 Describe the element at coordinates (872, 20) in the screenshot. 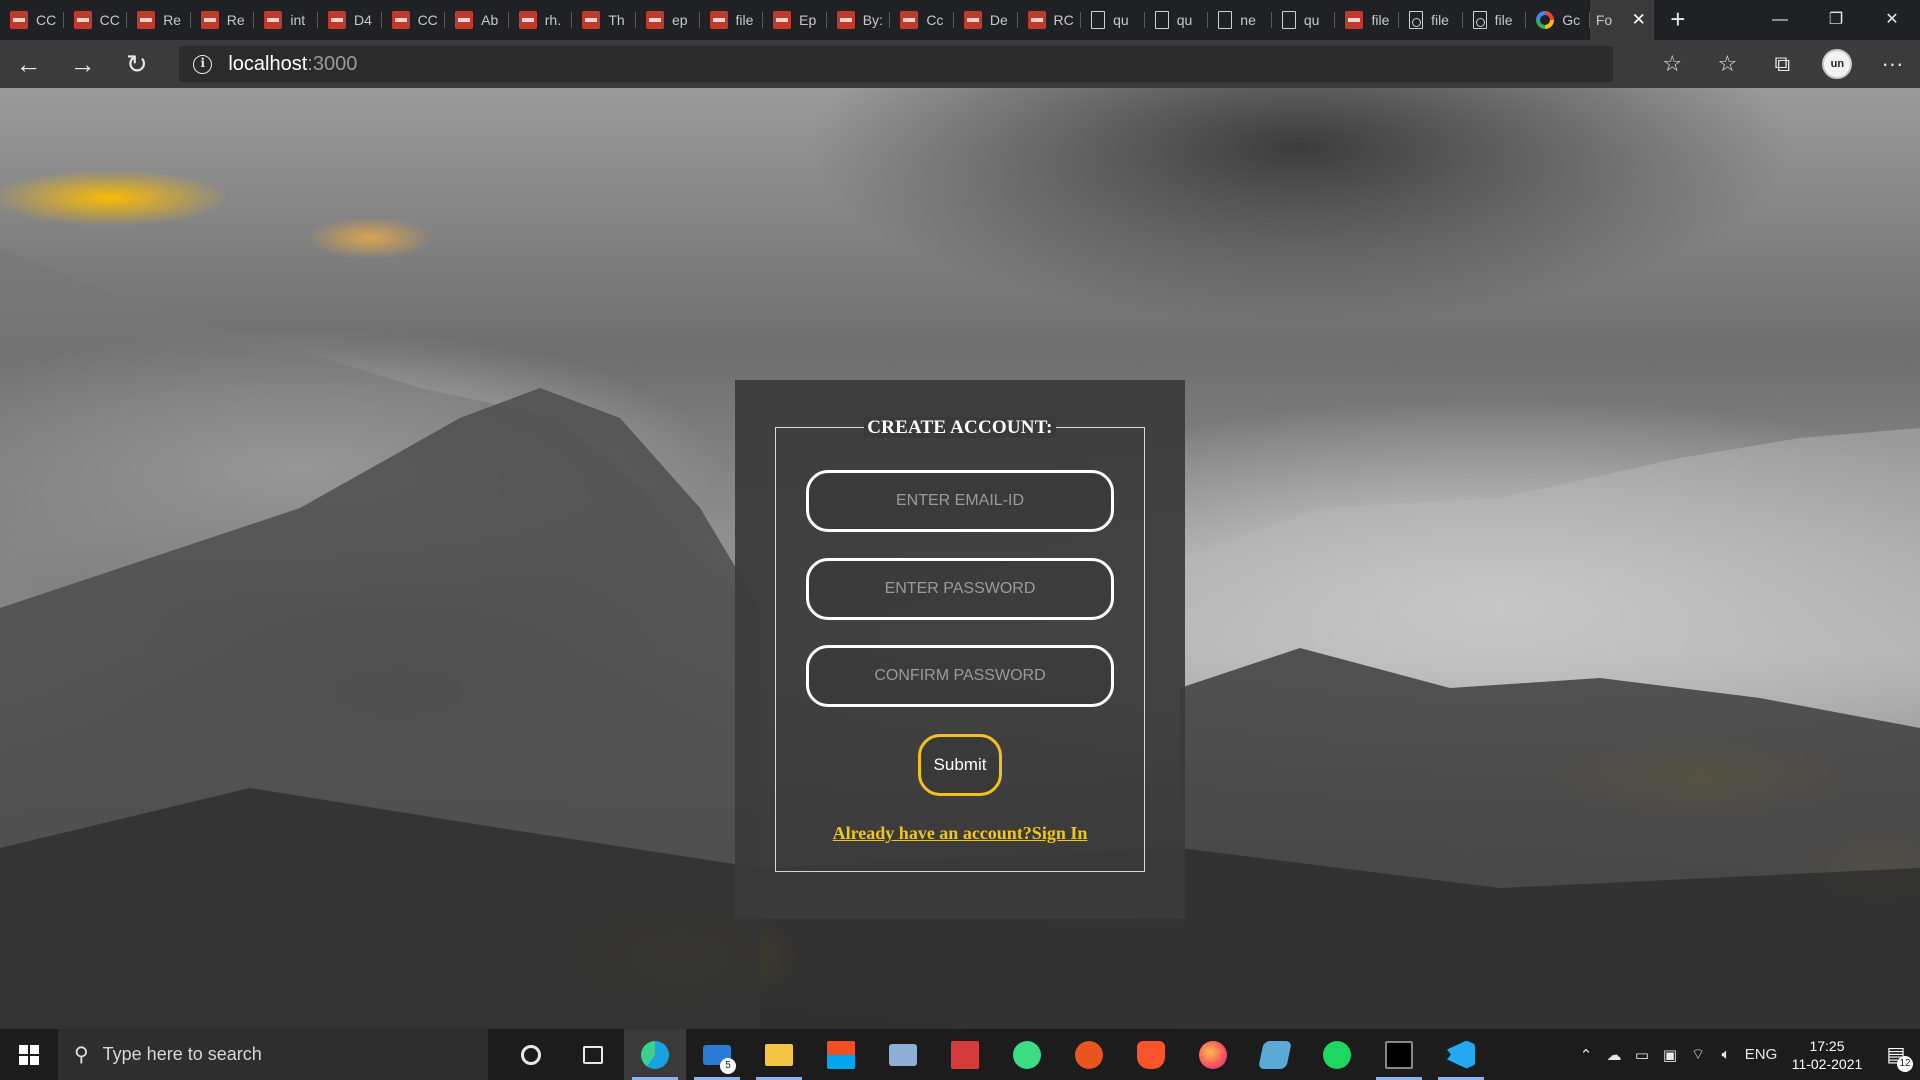

I see `tab-label: By:` at that location.